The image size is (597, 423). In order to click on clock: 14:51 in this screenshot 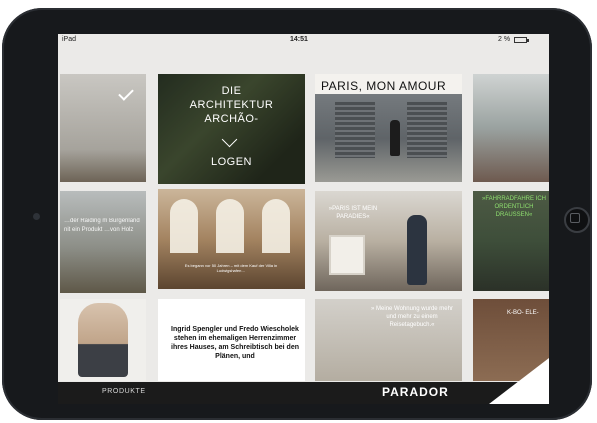, I will do `click(299, 39)`.